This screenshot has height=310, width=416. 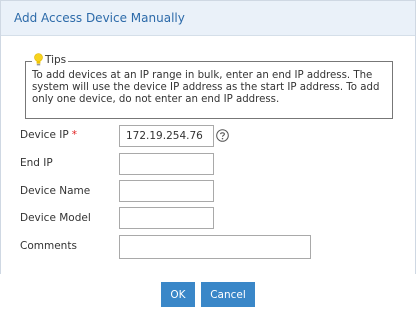 What do you see at coordinates (55, 191) in the screenshot?
I see `device-name-label: Device Name` at bounding box center [55, 191].